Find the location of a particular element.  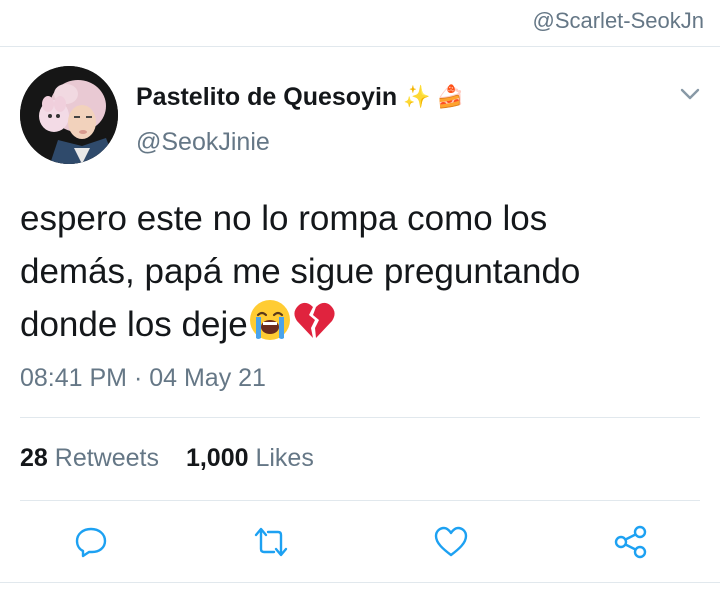

reply-icon is located at coordinates (91, 542).